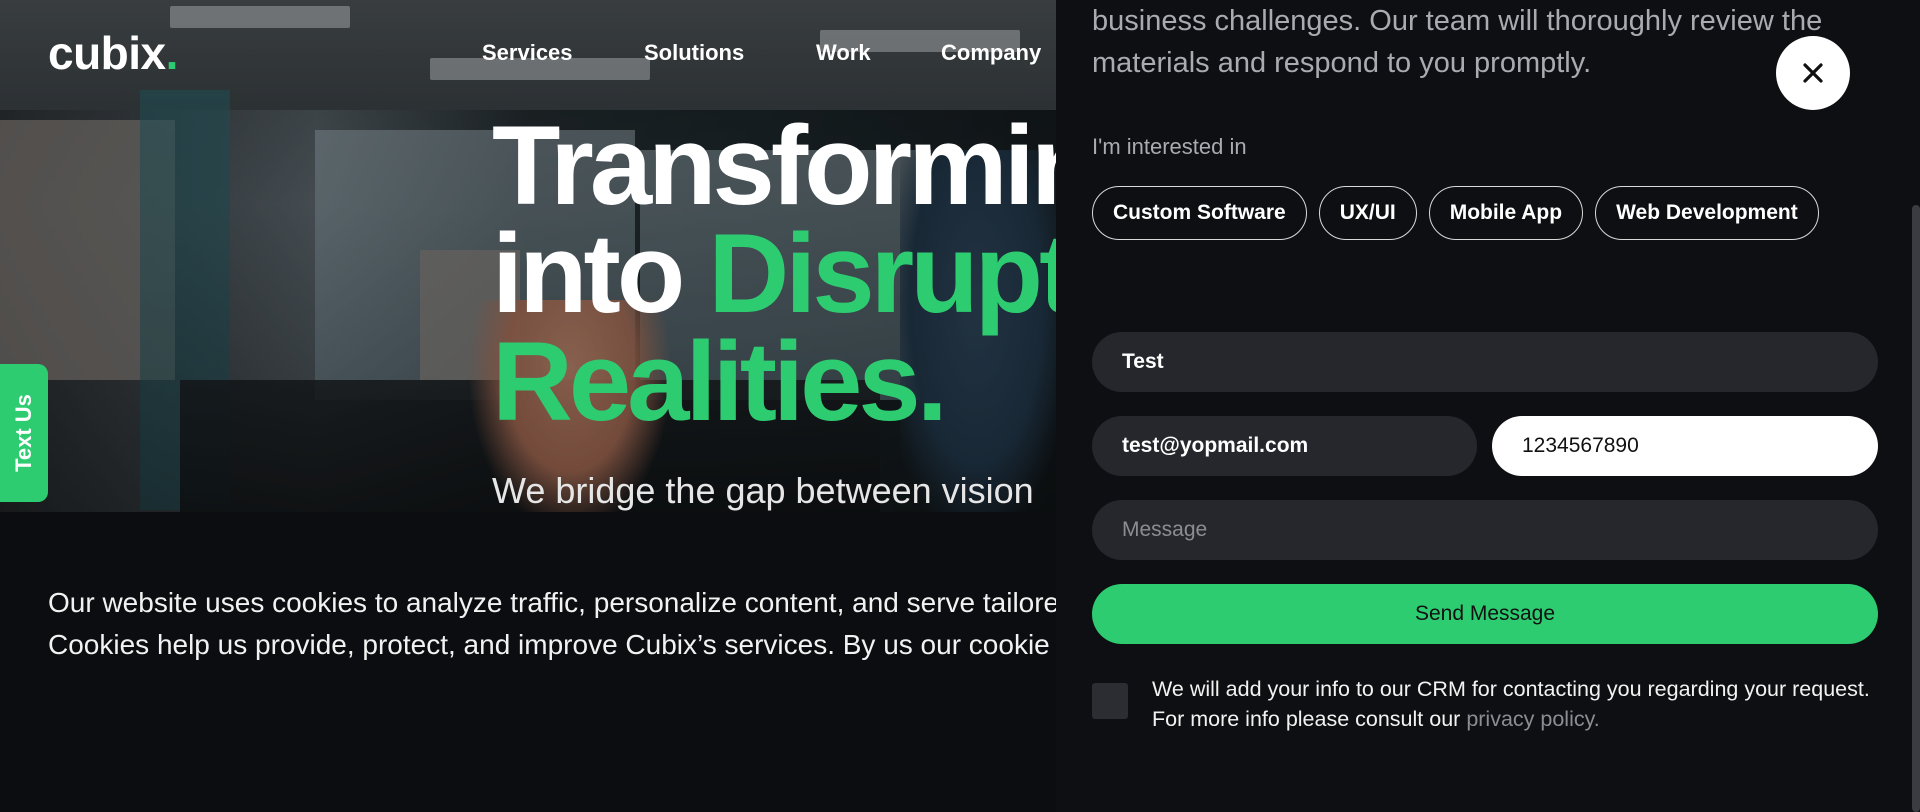  What do you see at coordinates (843, 53) in the screenshot?
I see `nav-work: Work` at bounding box center [843, 53].